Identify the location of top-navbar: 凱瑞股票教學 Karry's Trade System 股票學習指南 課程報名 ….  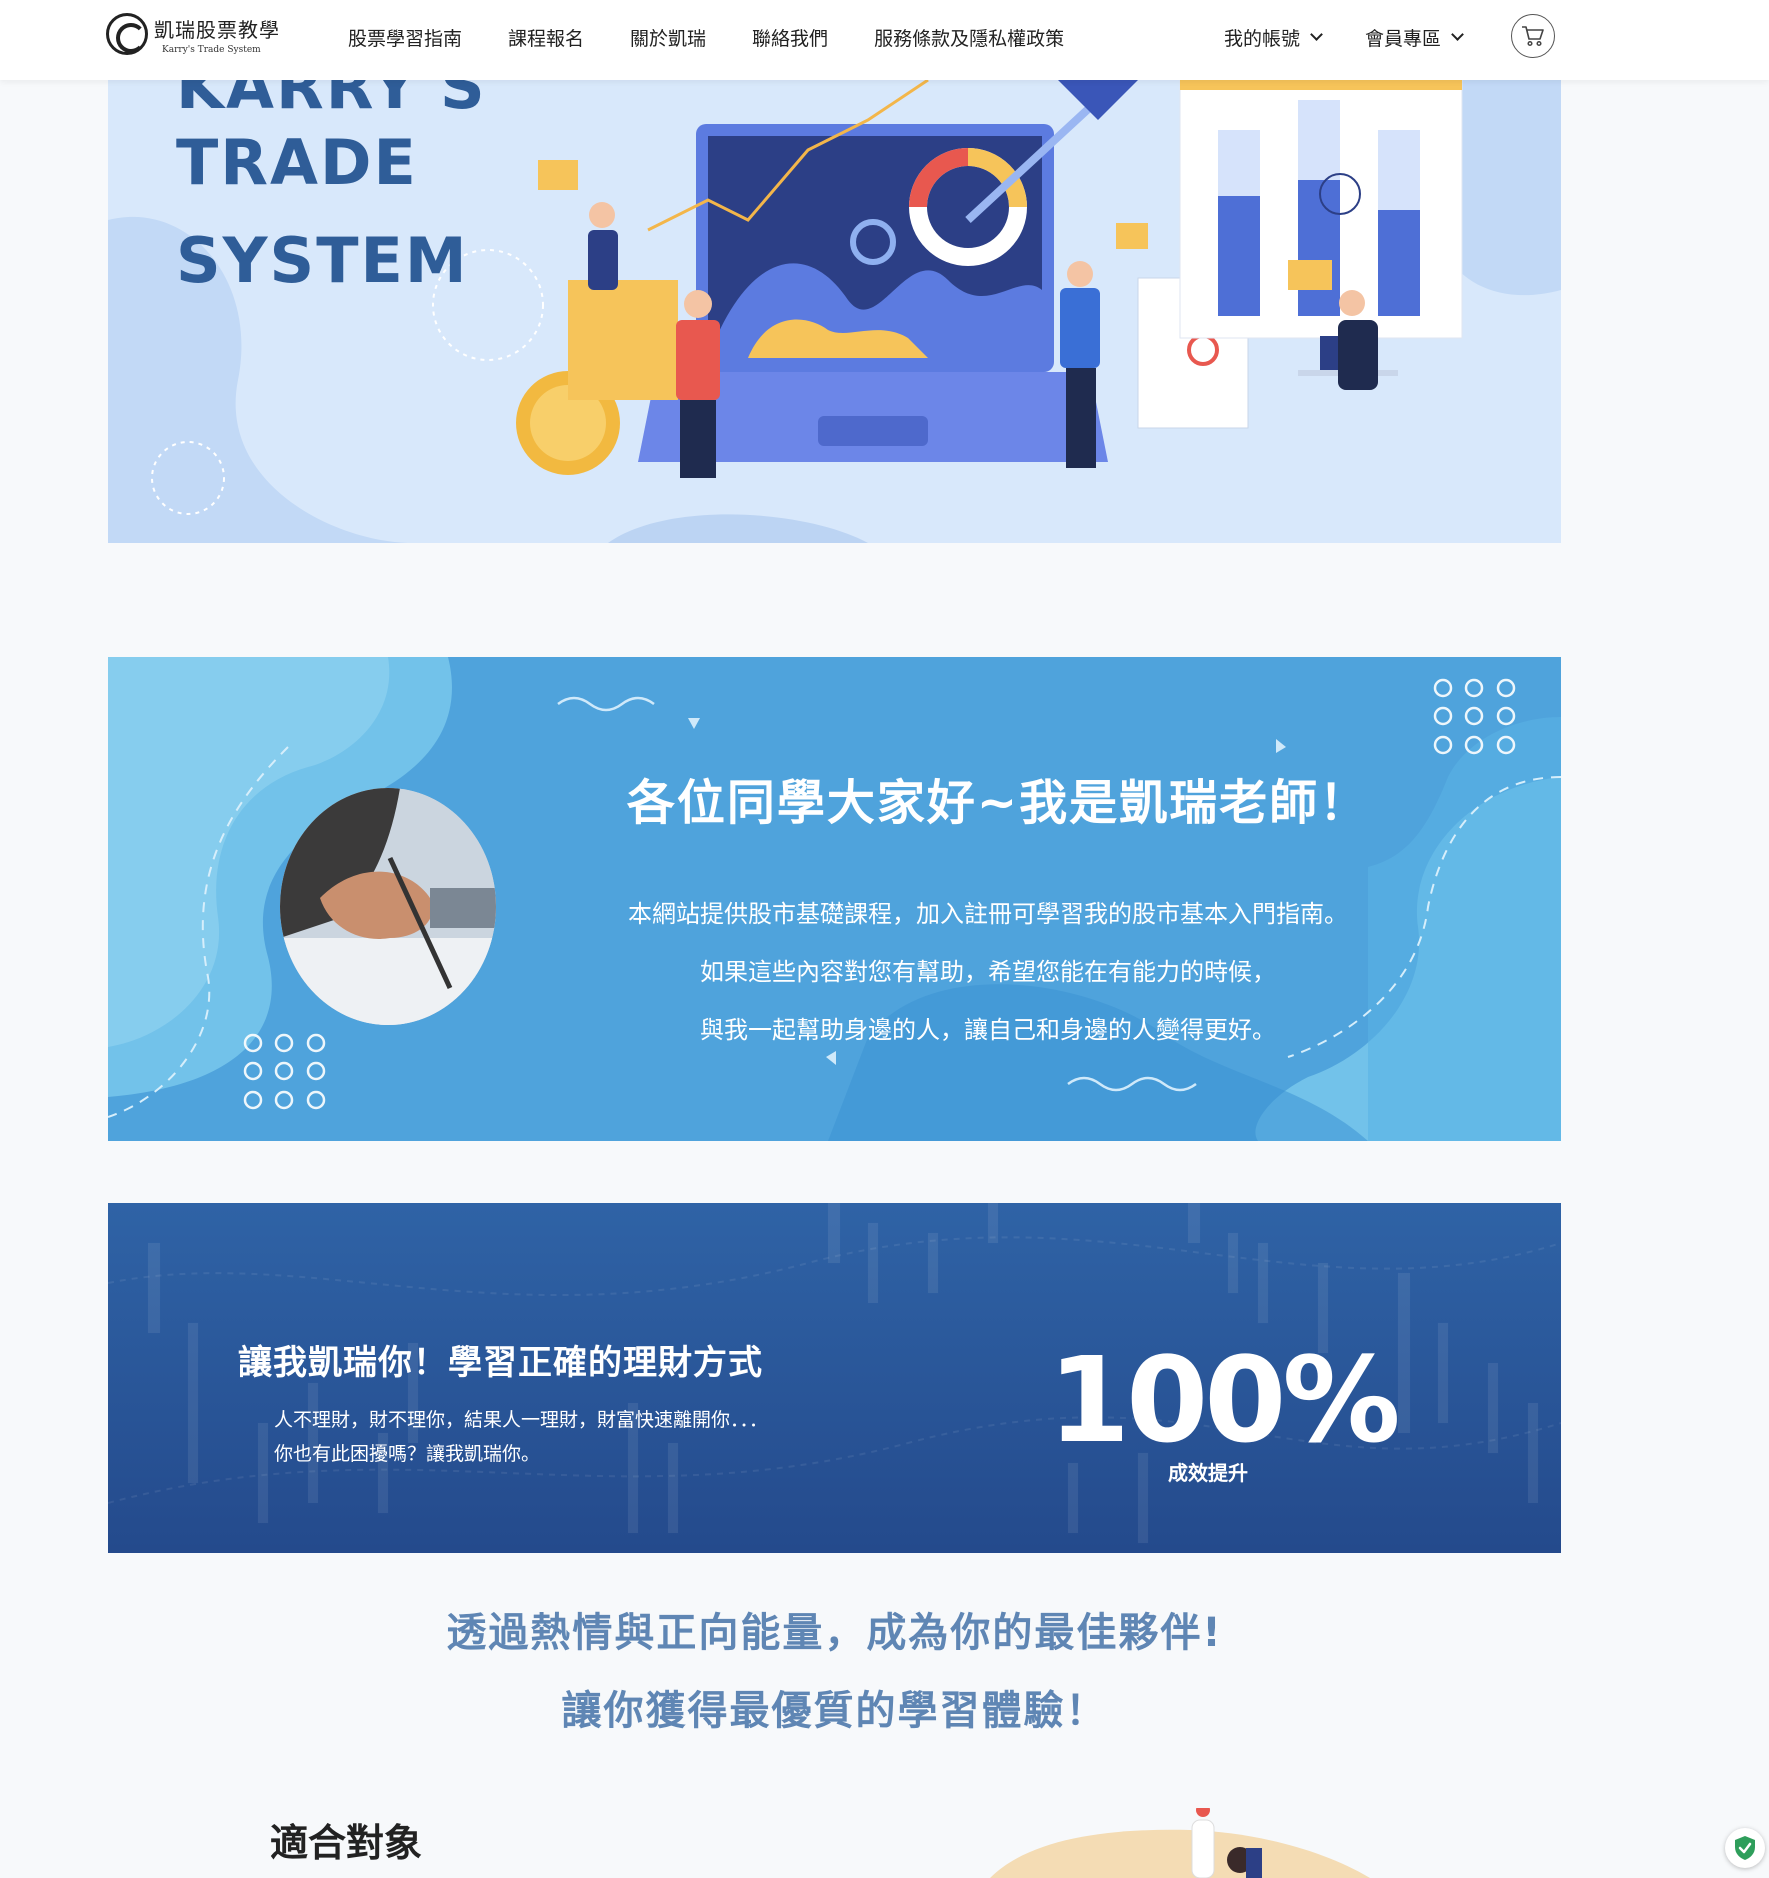
(884, 40).